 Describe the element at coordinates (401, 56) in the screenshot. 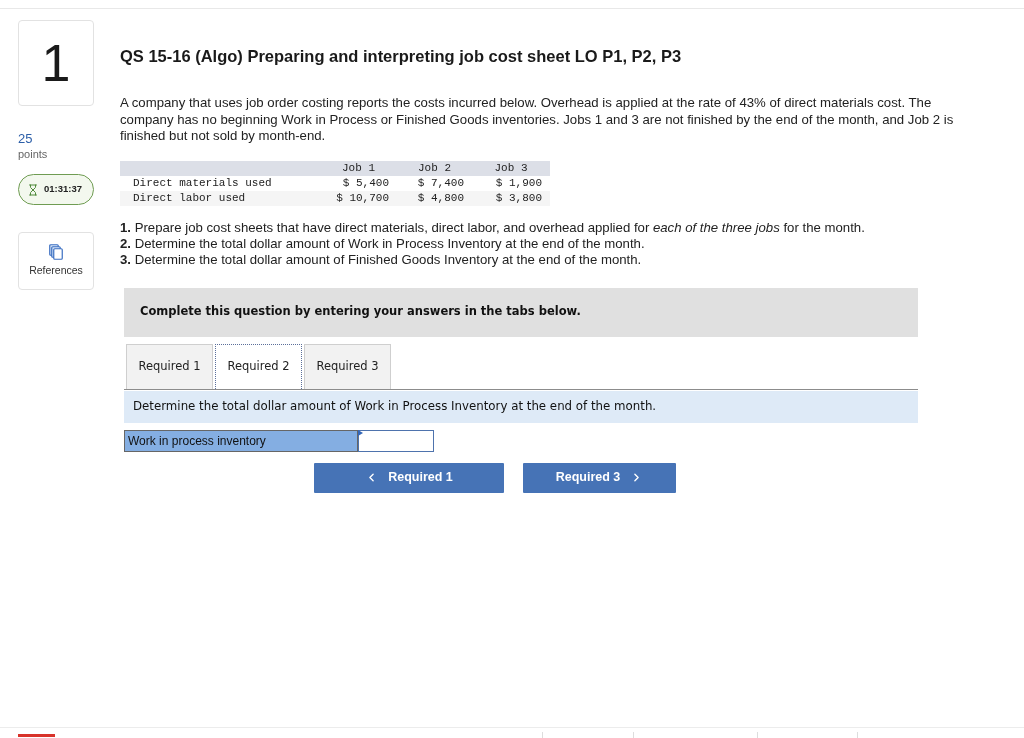

I see `question-title: QS 15-16 (Algo) Preparing and interpreting job cost sheet LO P1, P2, P3` at that location.